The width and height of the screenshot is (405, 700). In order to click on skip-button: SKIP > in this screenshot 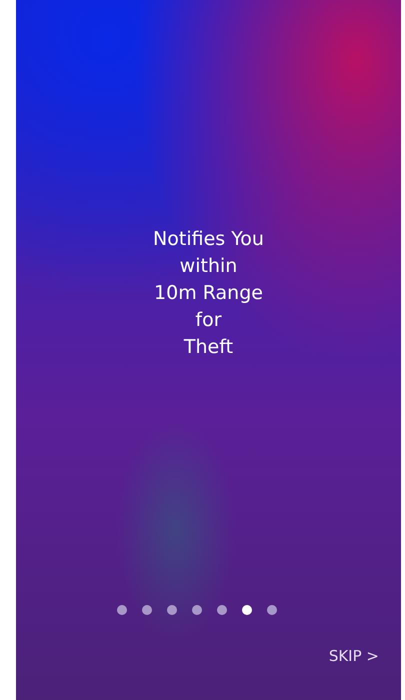, I will do `click(353, 656)`.